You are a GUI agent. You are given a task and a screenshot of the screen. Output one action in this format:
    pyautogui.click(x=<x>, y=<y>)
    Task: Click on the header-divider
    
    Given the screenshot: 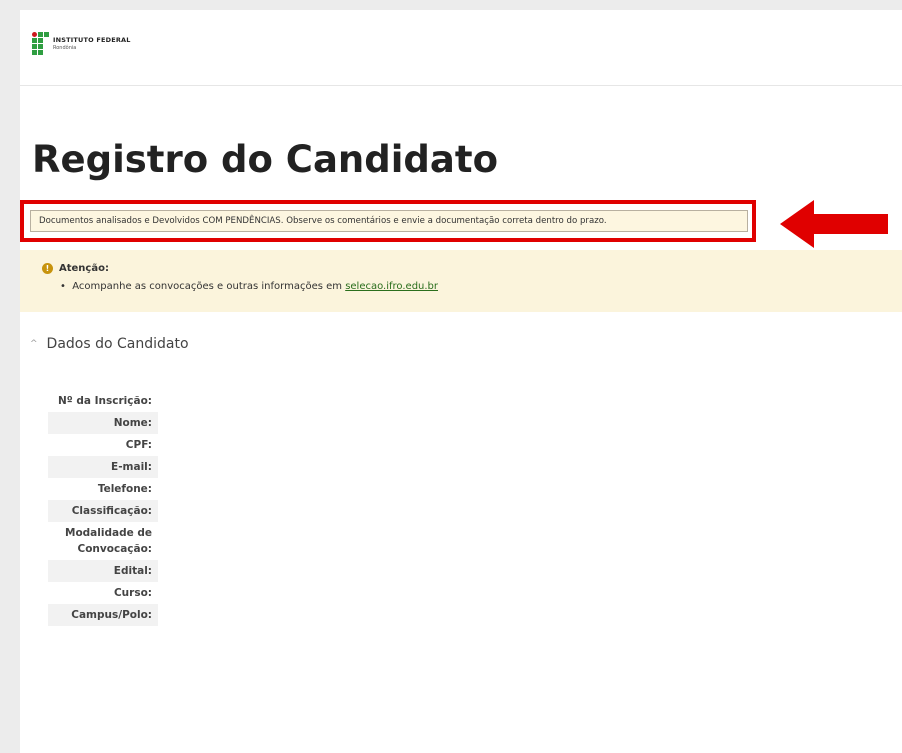 What is the action you would take?
    pyautogui.click(x=461, y=85)
    